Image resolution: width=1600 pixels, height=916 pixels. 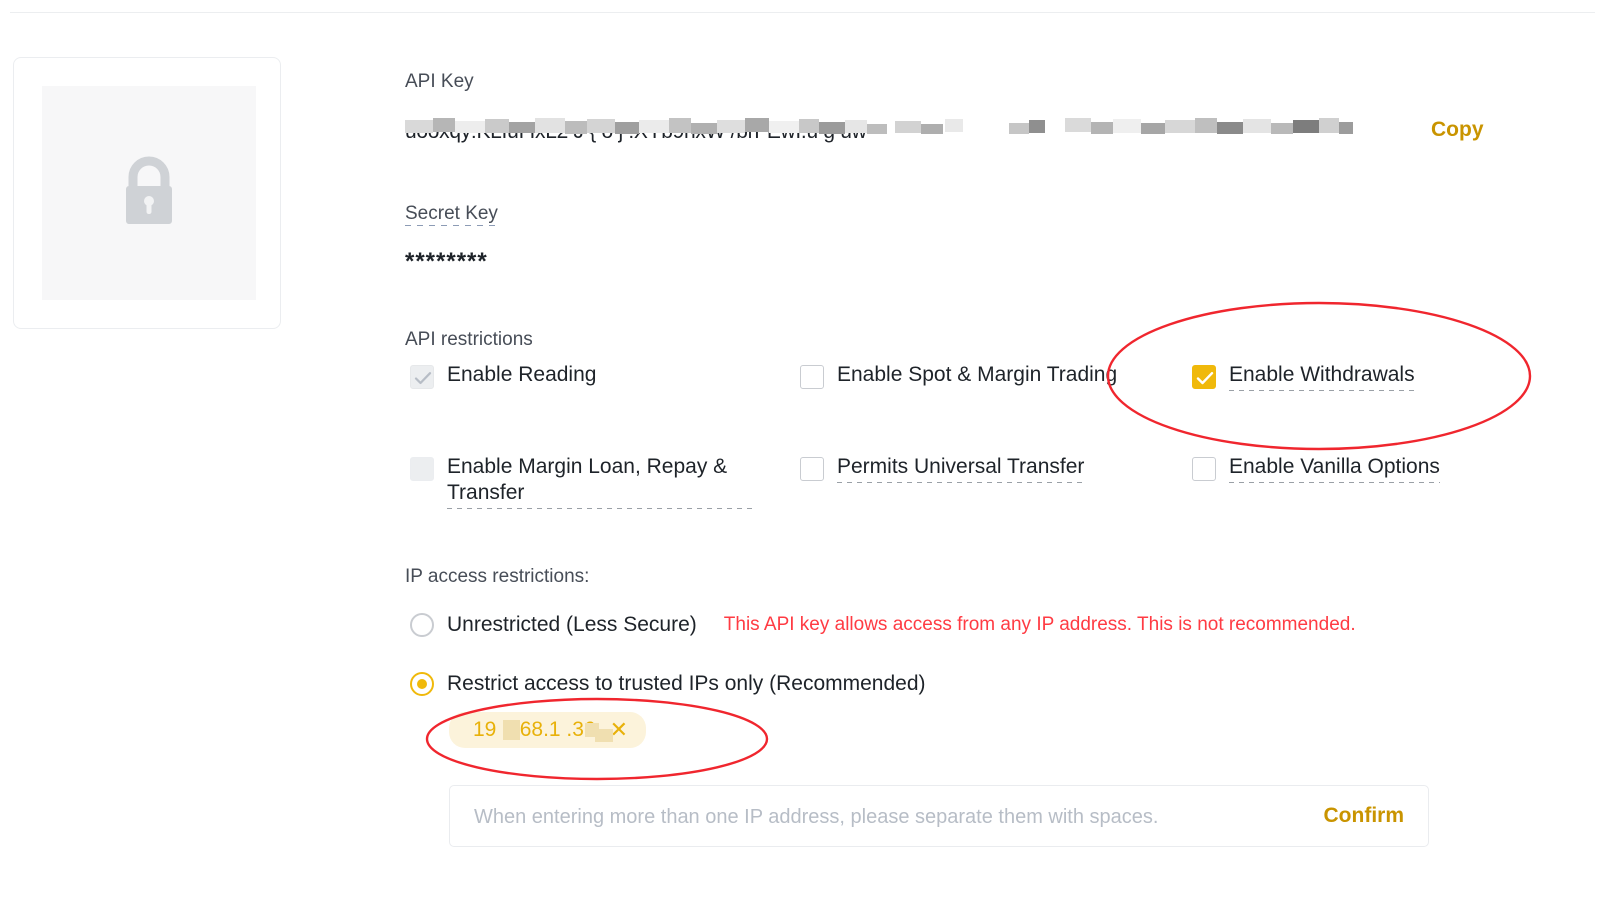 I want to click on lock-icon, so click(x=149, y=193).